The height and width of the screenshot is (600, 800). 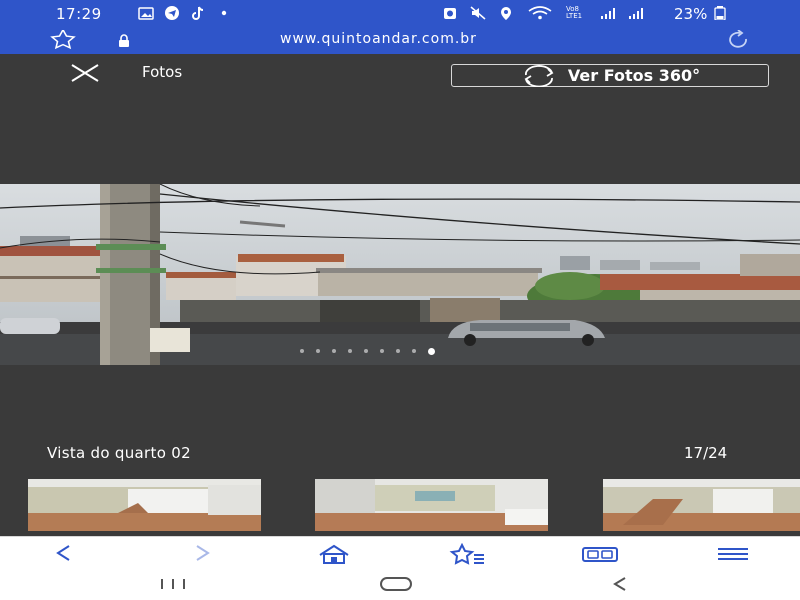 What do you see at coordinates (478, 13) in the screenshot?
I see `mute-icon` at bounding box center [478, 13].